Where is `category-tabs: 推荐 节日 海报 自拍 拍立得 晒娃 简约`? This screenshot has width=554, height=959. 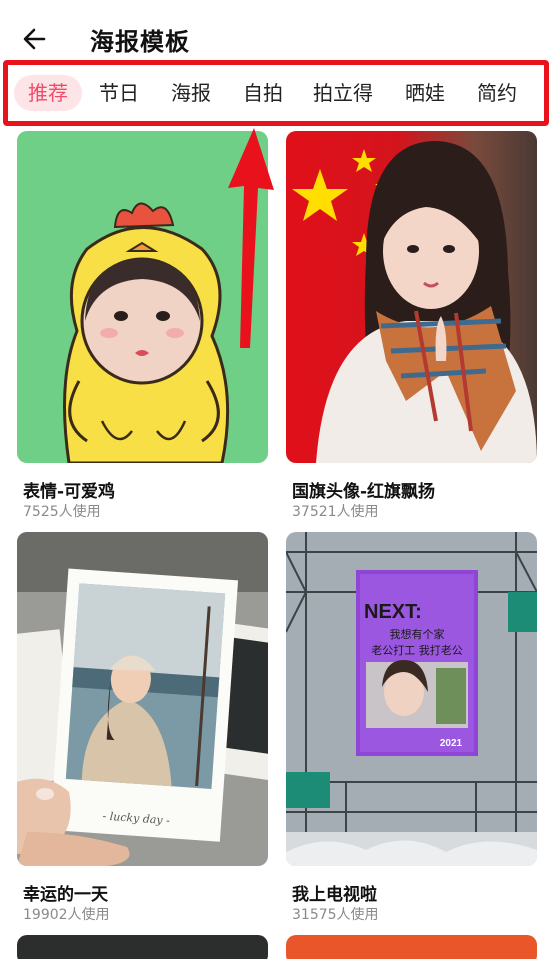
category-tabs: 推荐 节日 海报 自拍 拍立得 晒娃 简约 is located at coordinates (274, 93).